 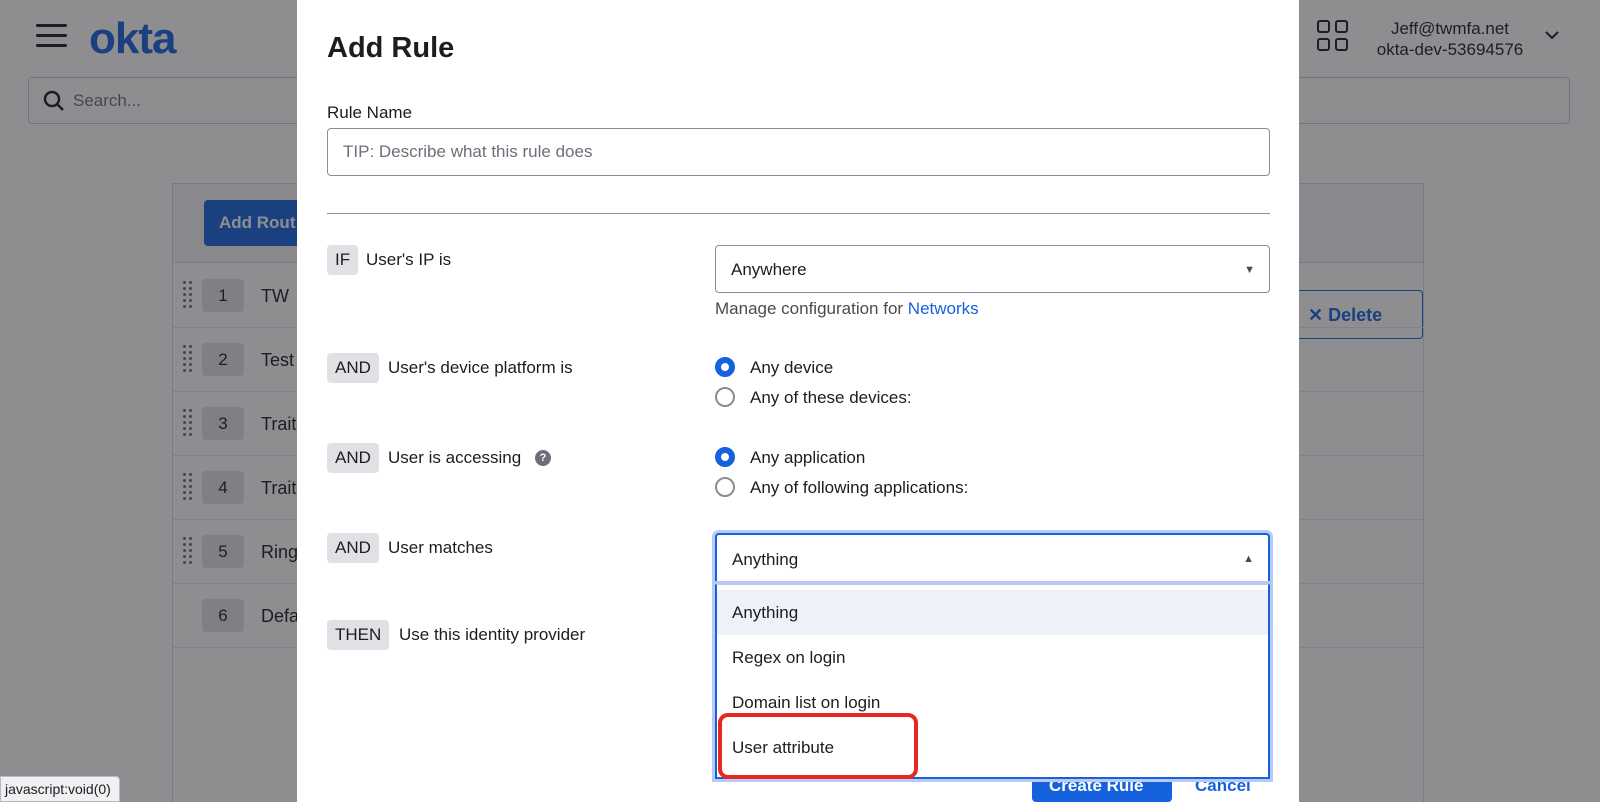 I want to click on ip-select-value: Anywhere, so click(x=769, y=269).